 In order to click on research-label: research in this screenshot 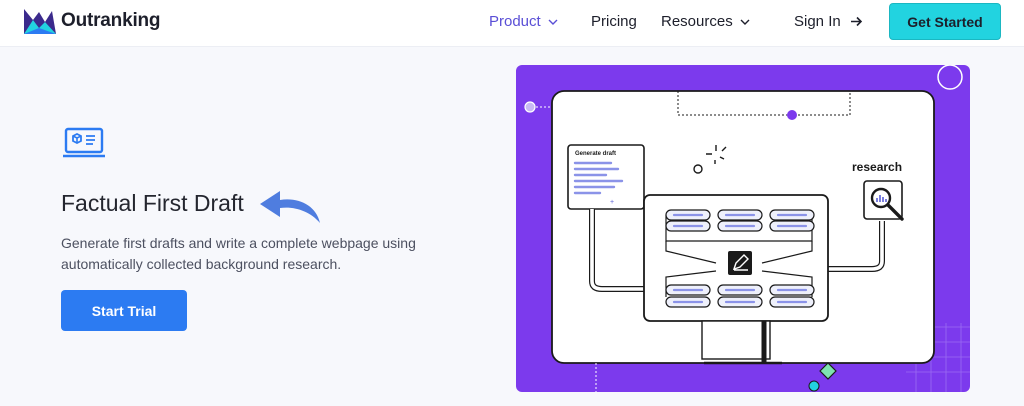, I will do `click(877, 167)`.